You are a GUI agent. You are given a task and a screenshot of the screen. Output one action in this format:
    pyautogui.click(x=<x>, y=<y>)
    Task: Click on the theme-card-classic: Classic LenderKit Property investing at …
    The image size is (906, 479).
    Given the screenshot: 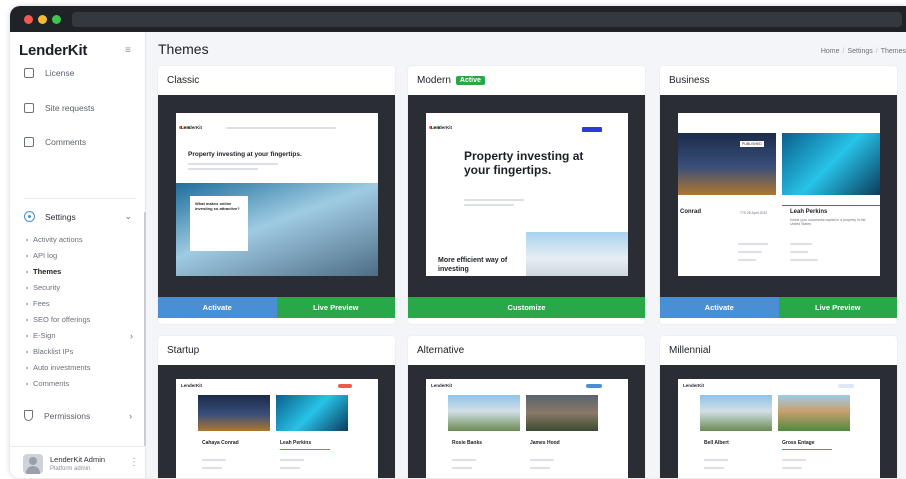 What is the action you would take?
    pyautogui.click(x=276, y=195)
    